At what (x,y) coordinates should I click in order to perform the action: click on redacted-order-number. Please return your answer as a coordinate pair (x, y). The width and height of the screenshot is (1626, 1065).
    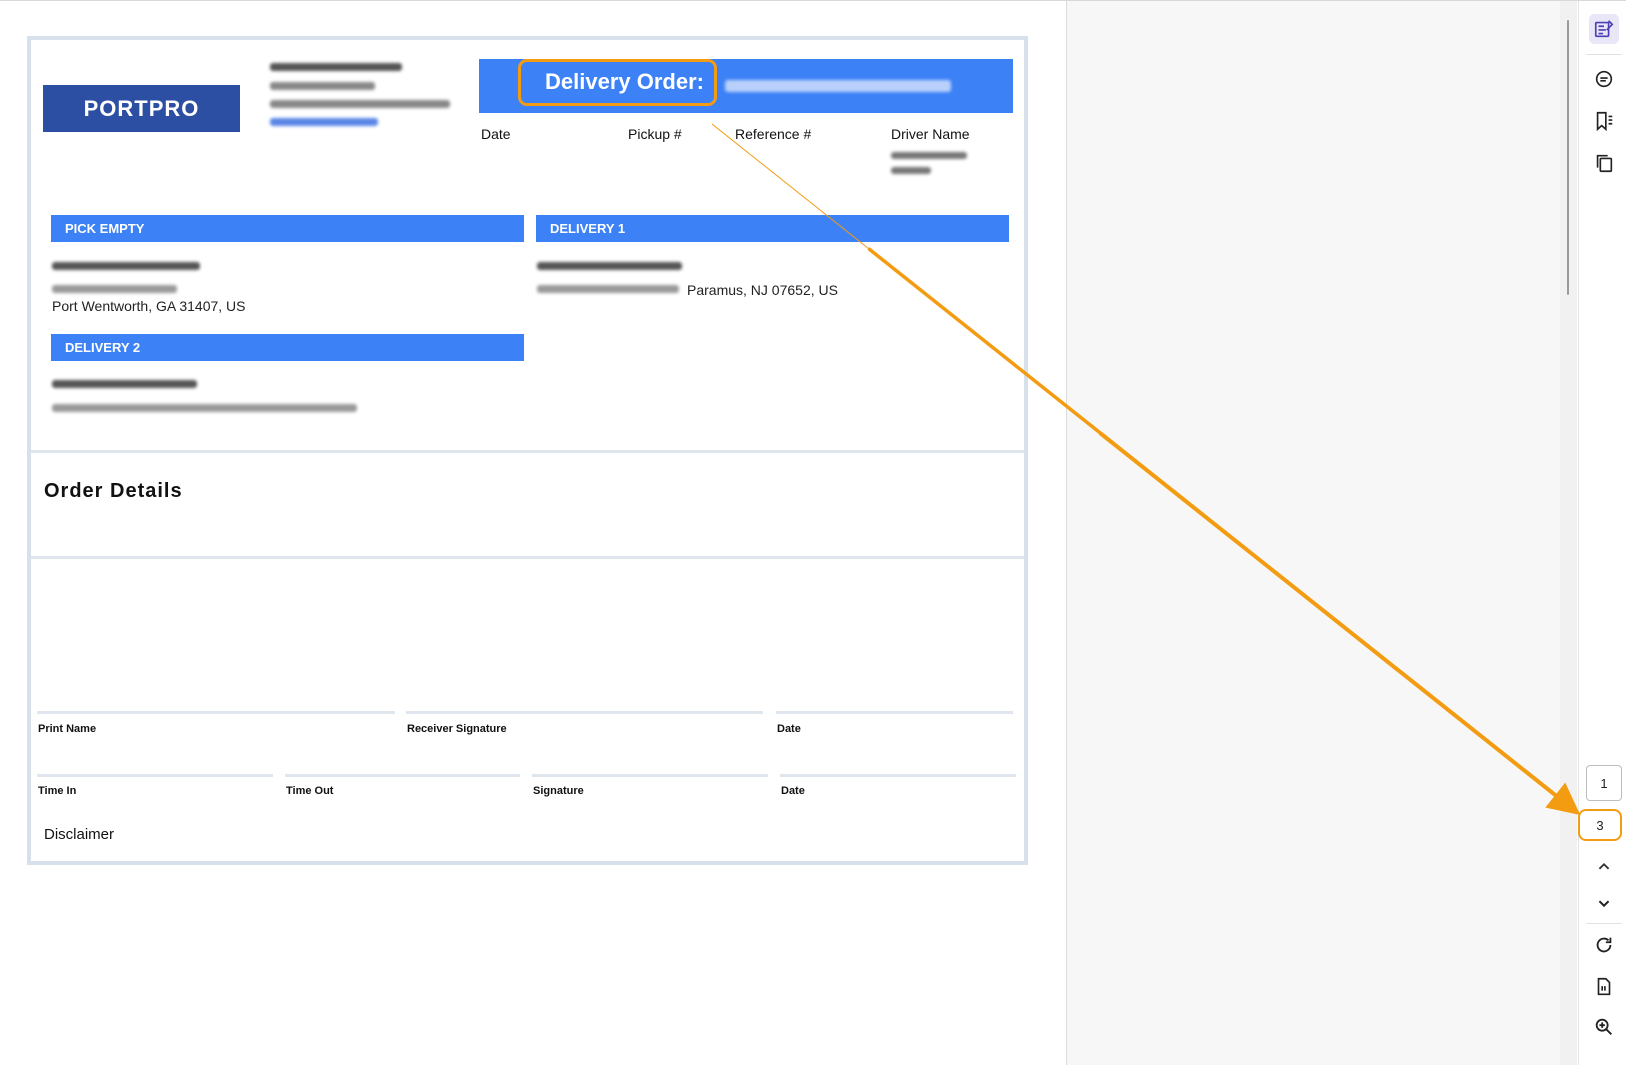
    Looking at the image, I should click on (838, 86).